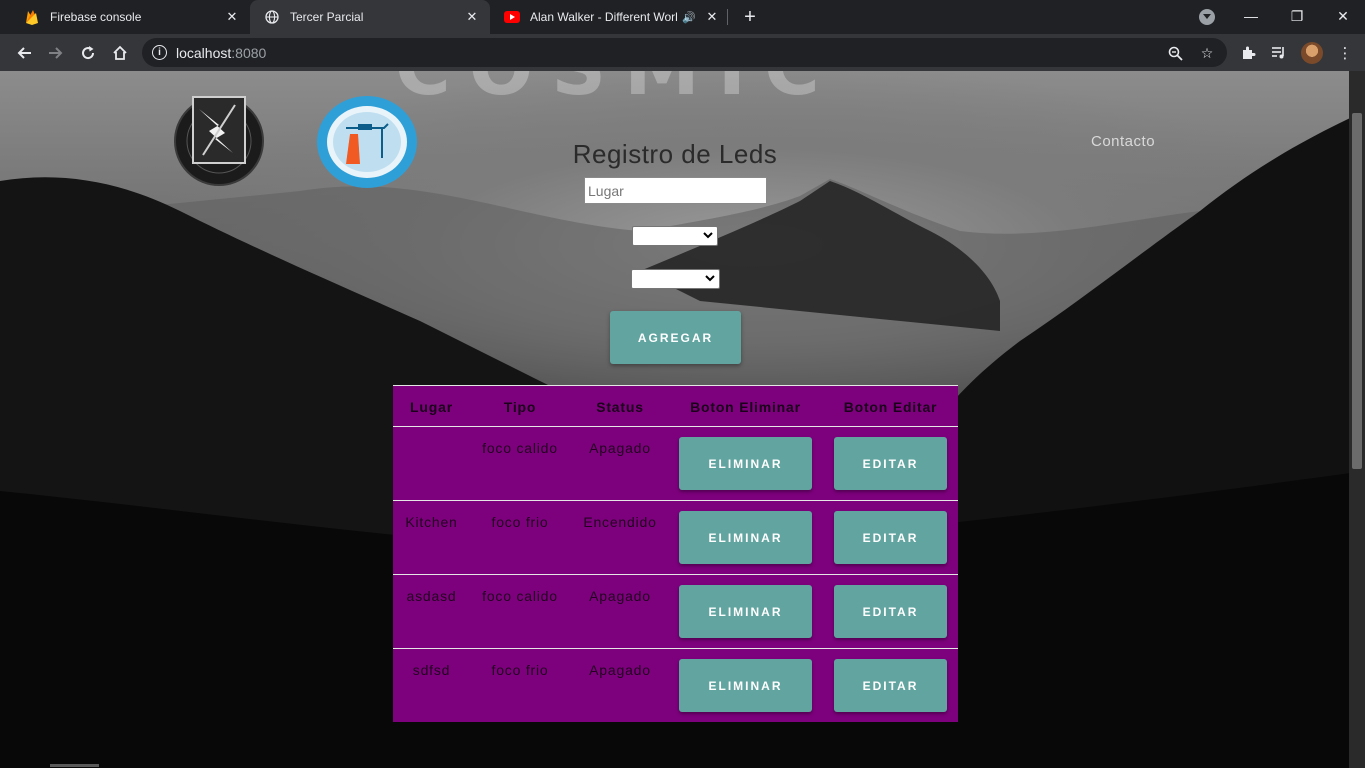 The height and width of the screenshot is (768, 1365). I want to click on tab-firebase: Firebase console ✕, so click(130, 17).